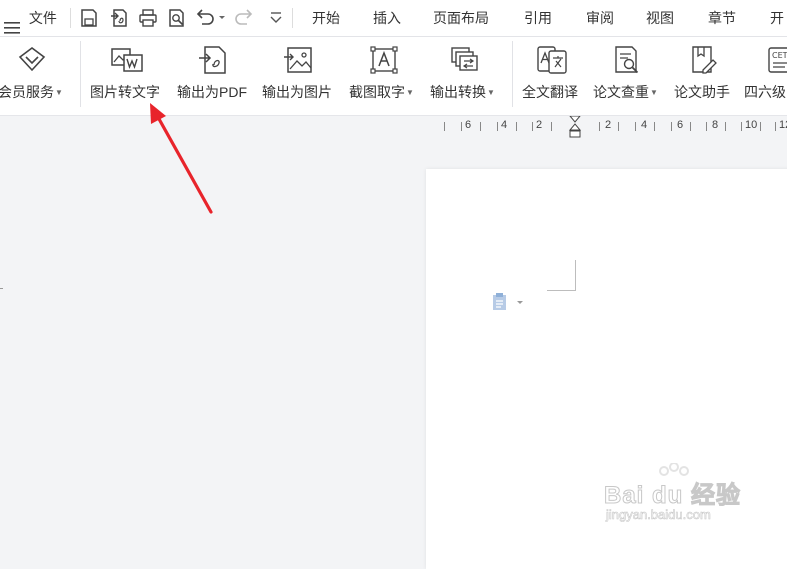 The width and height of the screenshot is (787, 569). I want to click on tab-chapter: 章节, so click(722, 18).